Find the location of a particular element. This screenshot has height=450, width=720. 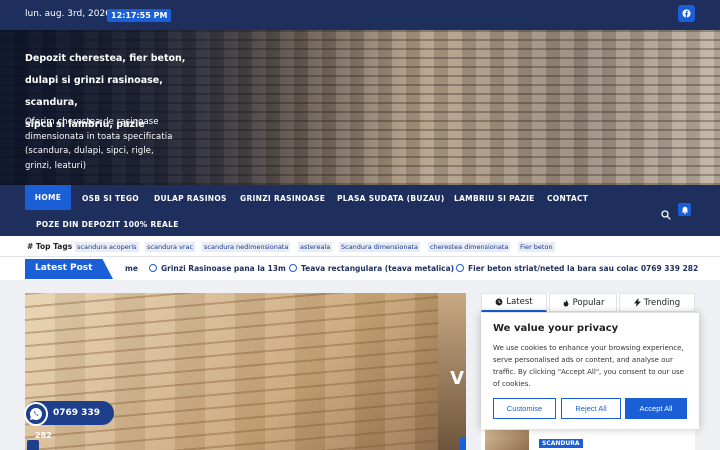

search-icon is located at coordinates (666, 214).